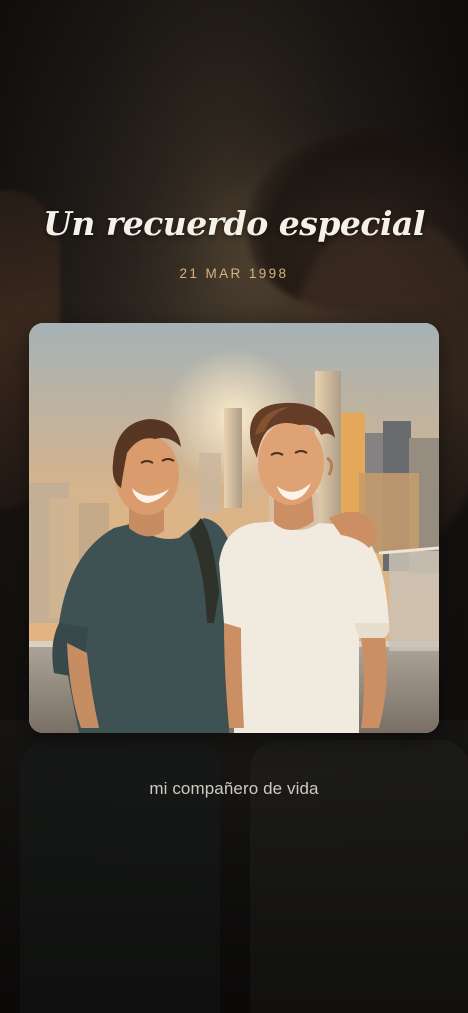 The width and height of the screenshot is (468, 1013). What do you see at coordinates (234, 788) in the screenshot?
I see `memory-caption: mi compañero de vida` at bounding box center [234, 788].